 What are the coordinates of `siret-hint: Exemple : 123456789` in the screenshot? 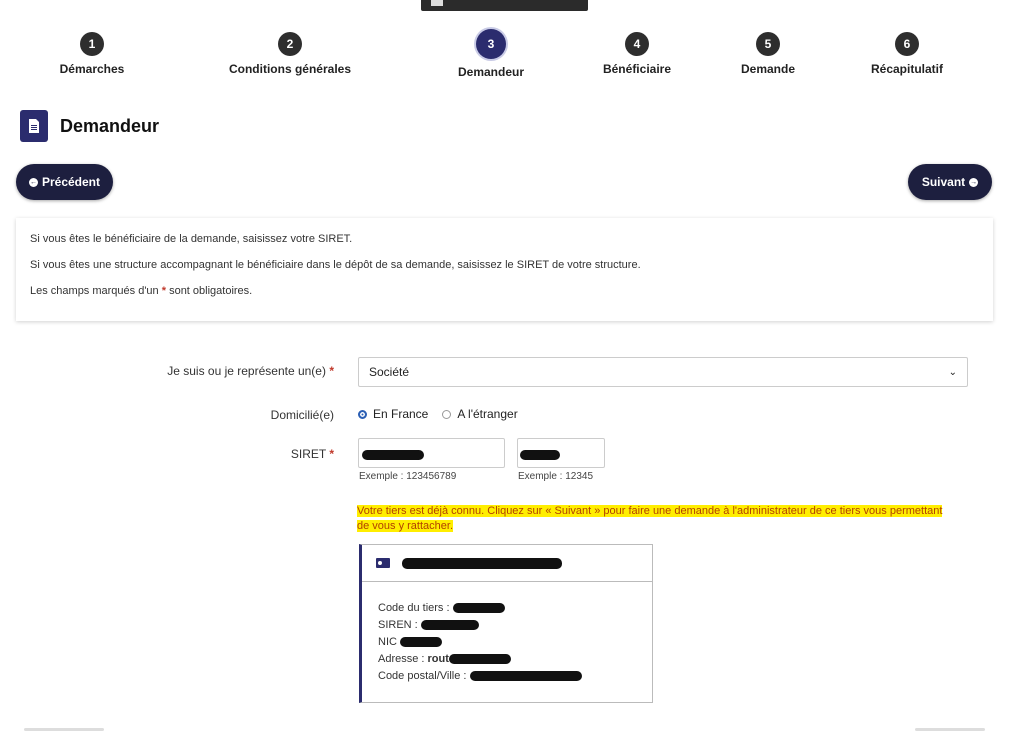 It's located at (408, 476).